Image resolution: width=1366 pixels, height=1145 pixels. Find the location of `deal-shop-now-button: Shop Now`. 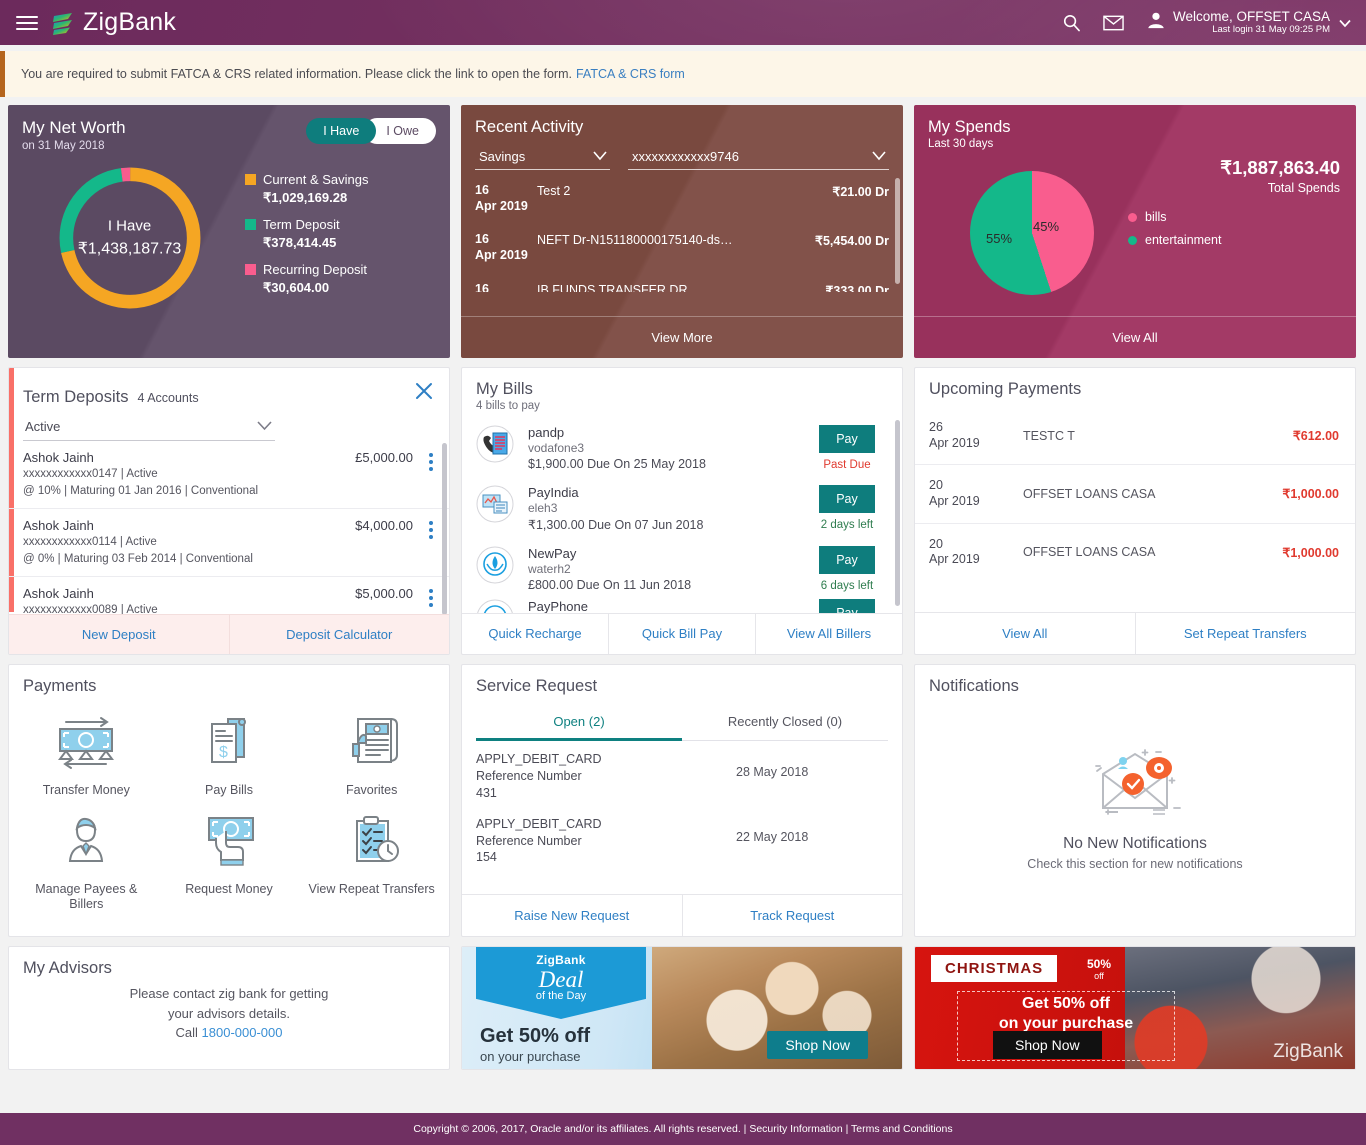

deal-shop-now-button: Shop Now is located at coordinates (817, 1045).